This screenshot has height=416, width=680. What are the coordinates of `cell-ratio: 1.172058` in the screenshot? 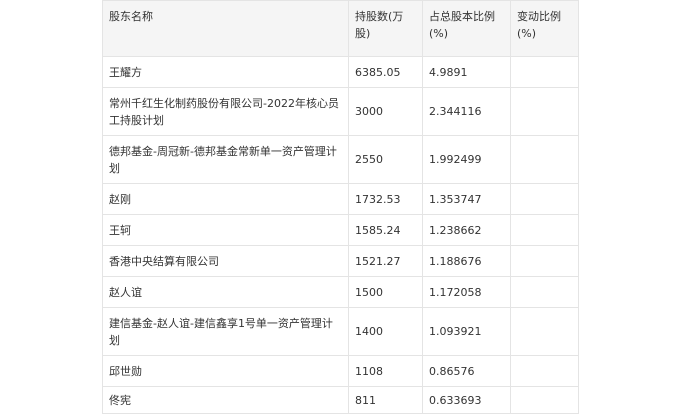 It's located at (466, 292).